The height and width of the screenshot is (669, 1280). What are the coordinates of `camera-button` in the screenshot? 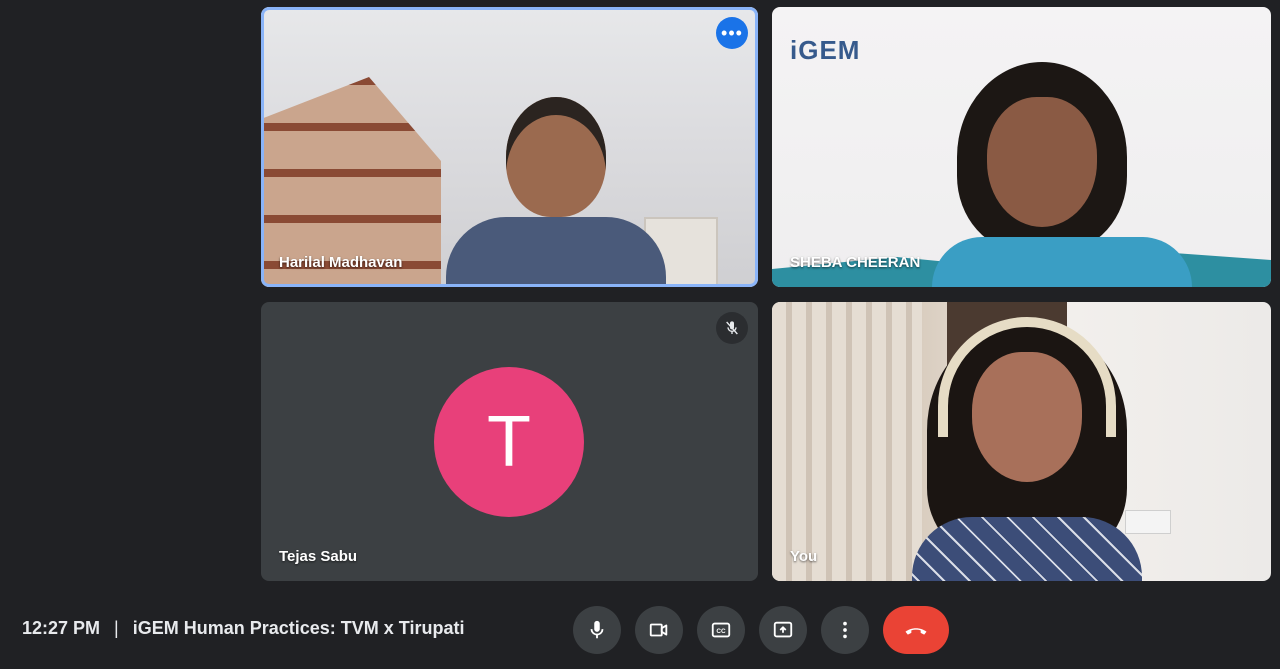 It's located at (659, 630).